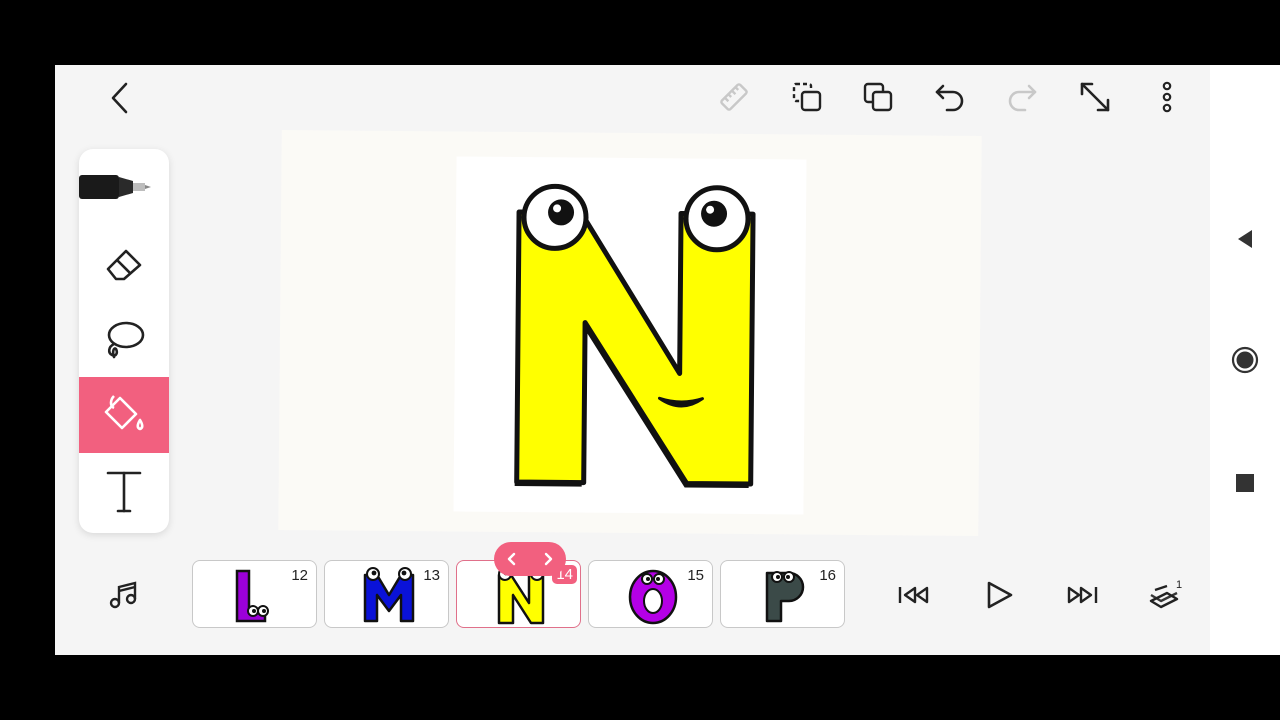 The height and width of the screenshot is (720, 1280). I want to click on lasso-tool, so click(124, 339).